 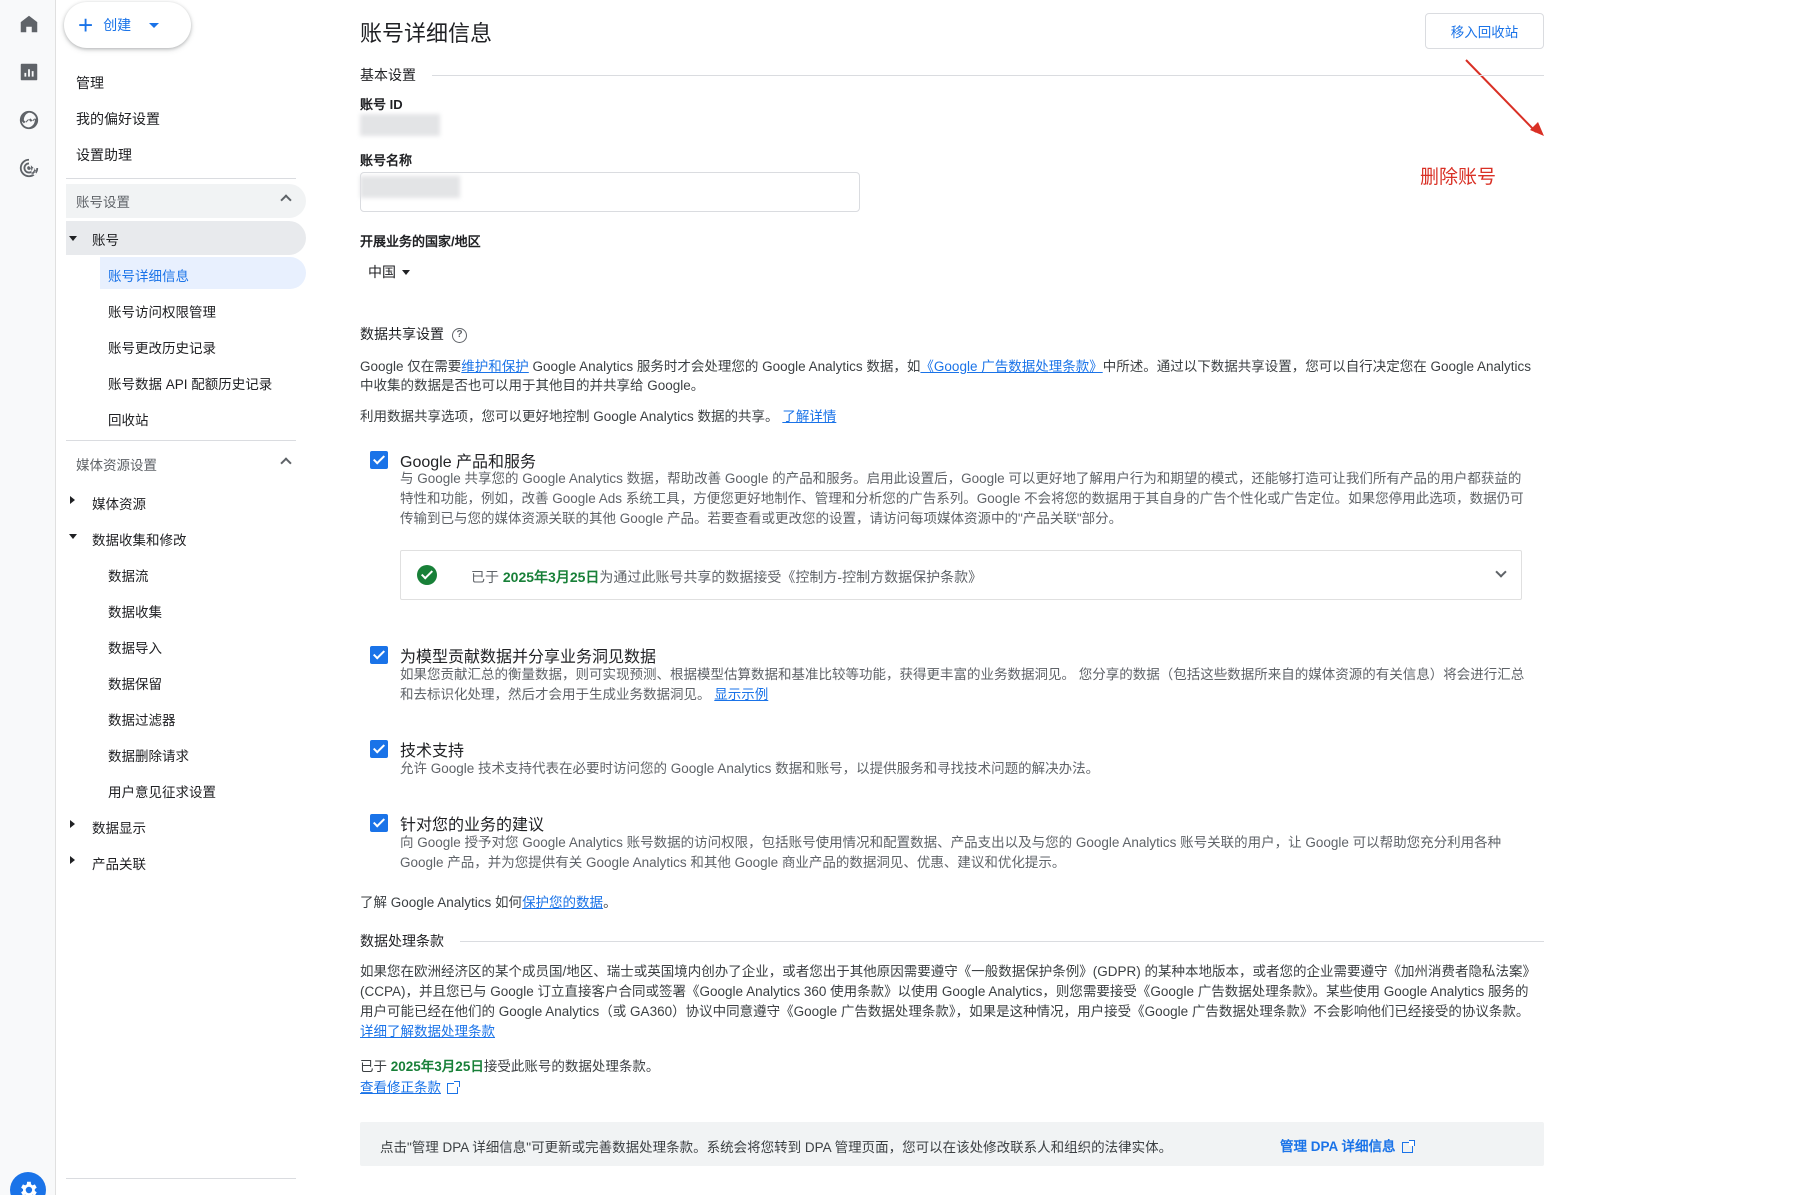 What do you see at coordinates (29, 24) in the screenshot?
I see `home-icon` at bounding box center [29, 24].